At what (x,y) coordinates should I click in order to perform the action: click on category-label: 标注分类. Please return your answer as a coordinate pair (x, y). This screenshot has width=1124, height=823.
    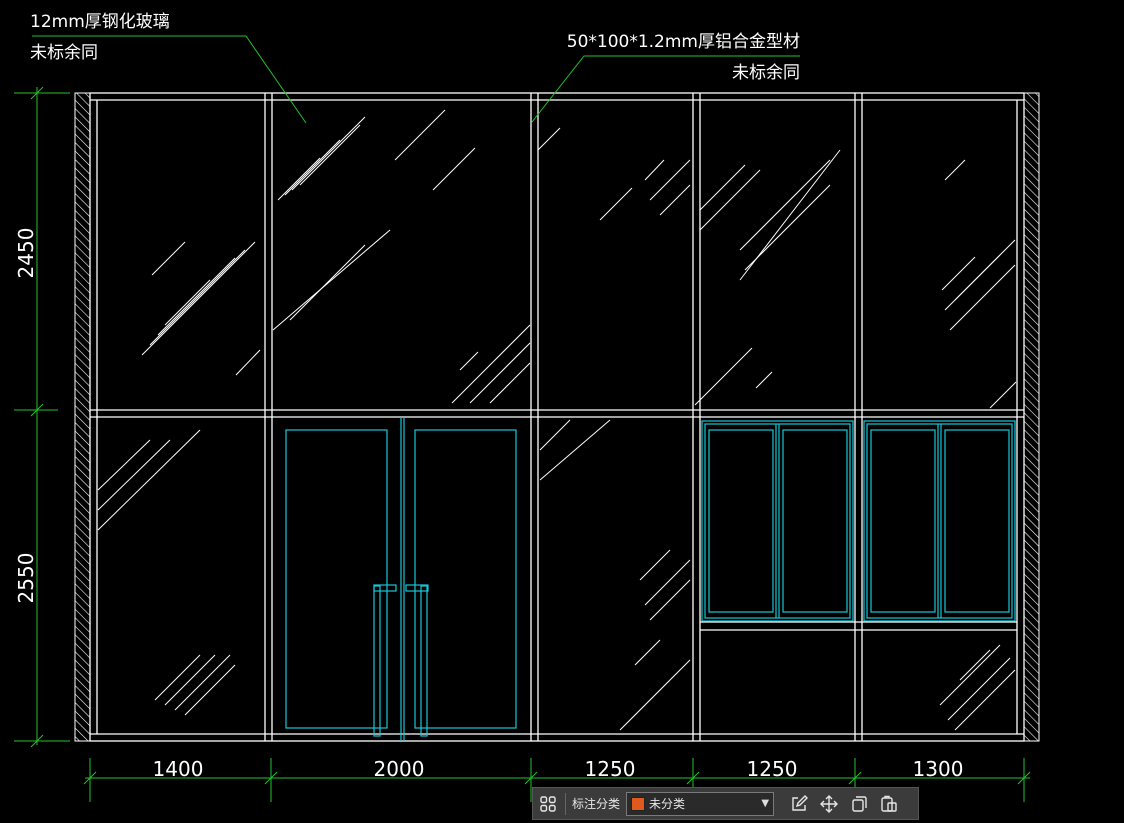
    Looking at the image, I should click on (596, 804).